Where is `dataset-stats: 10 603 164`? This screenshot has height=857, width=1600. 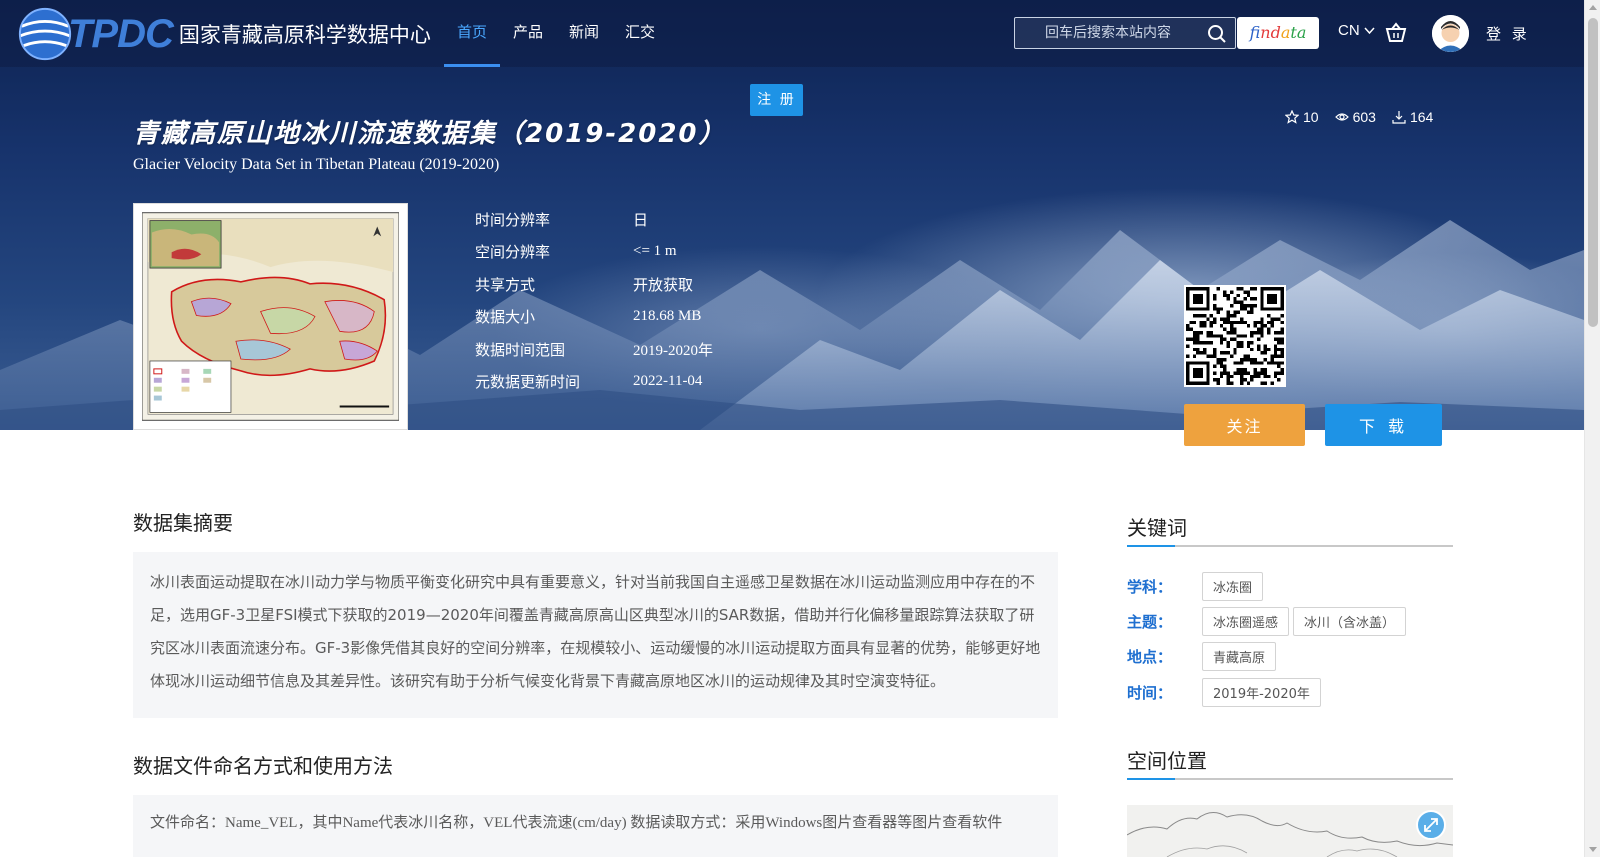 dataset-stats: 10 603 164 is located at coordinates (1359, 117).